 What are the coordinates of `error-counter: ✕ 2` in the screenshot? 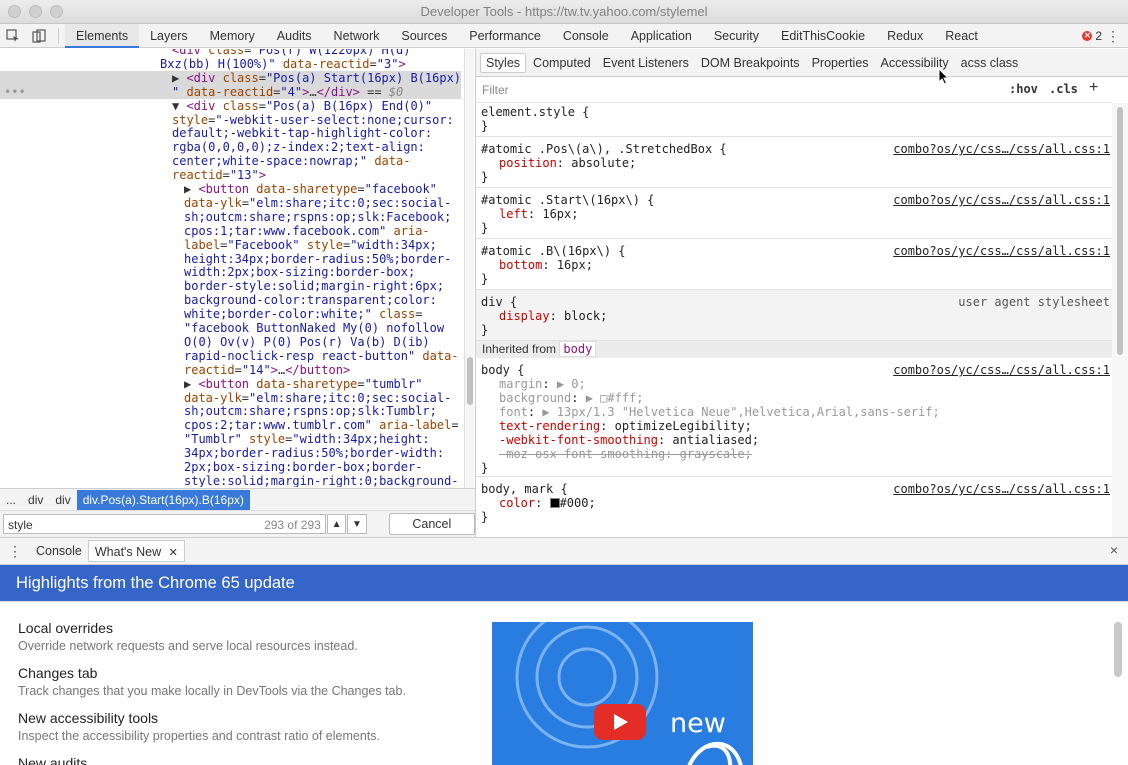 It's located at (1092, 36).